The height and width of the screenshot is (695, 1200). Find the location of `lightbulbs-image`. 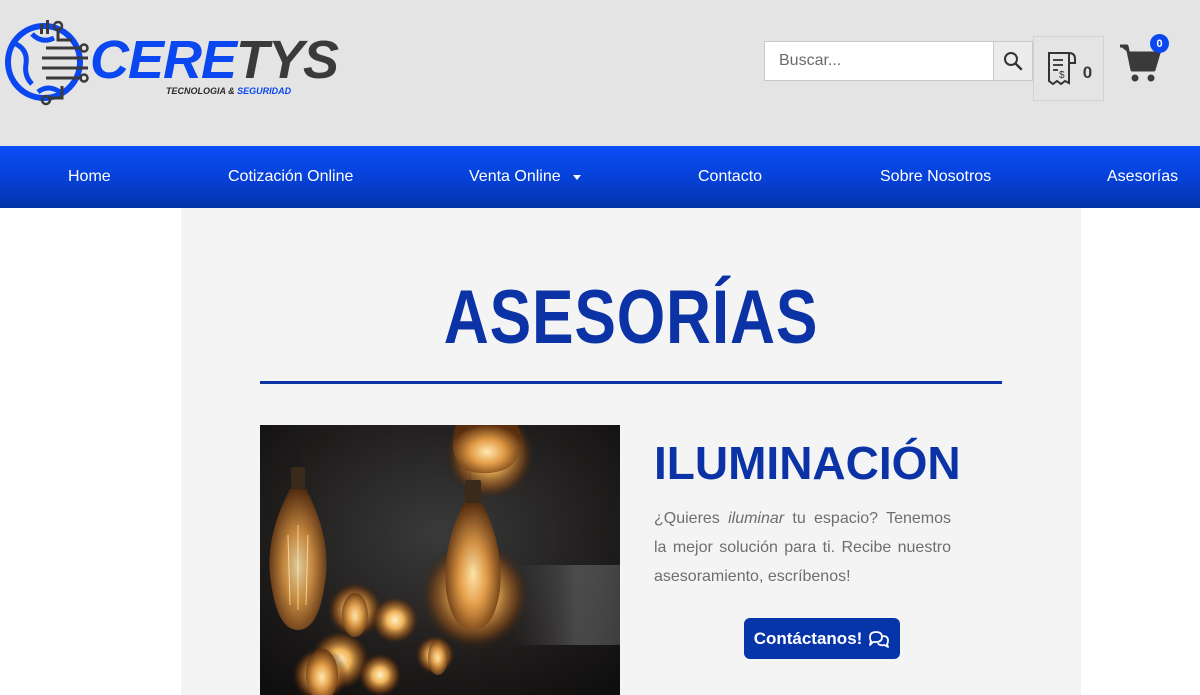

lightbulbs-image is located at coordinates (440, 560).